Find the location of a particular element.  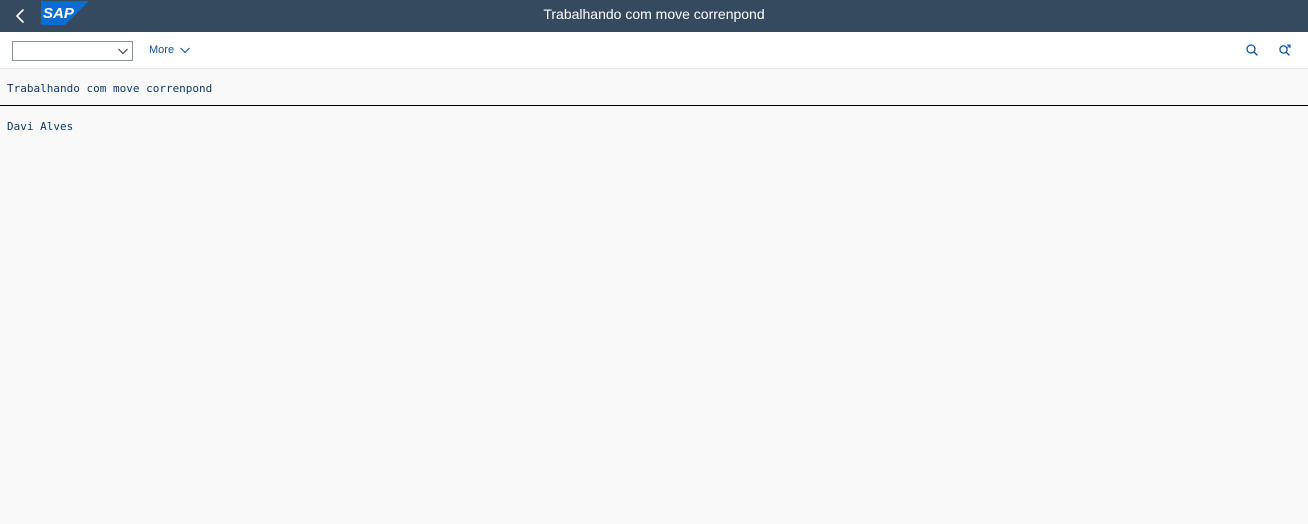

more-menu-label: More is located at coordinates (162, 50).